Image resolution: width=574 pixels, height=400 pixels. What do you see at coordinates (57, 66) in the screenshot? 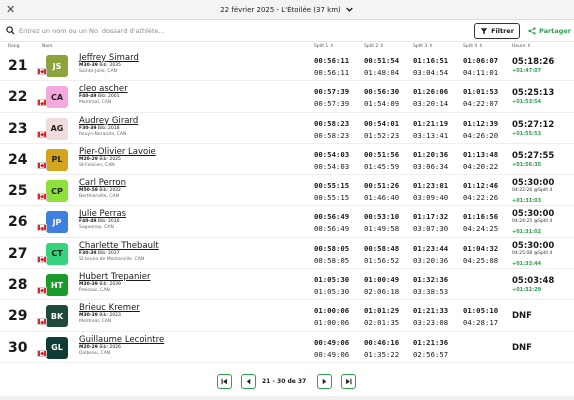
I see `avatar: JS` at bounding box center [57, 66].